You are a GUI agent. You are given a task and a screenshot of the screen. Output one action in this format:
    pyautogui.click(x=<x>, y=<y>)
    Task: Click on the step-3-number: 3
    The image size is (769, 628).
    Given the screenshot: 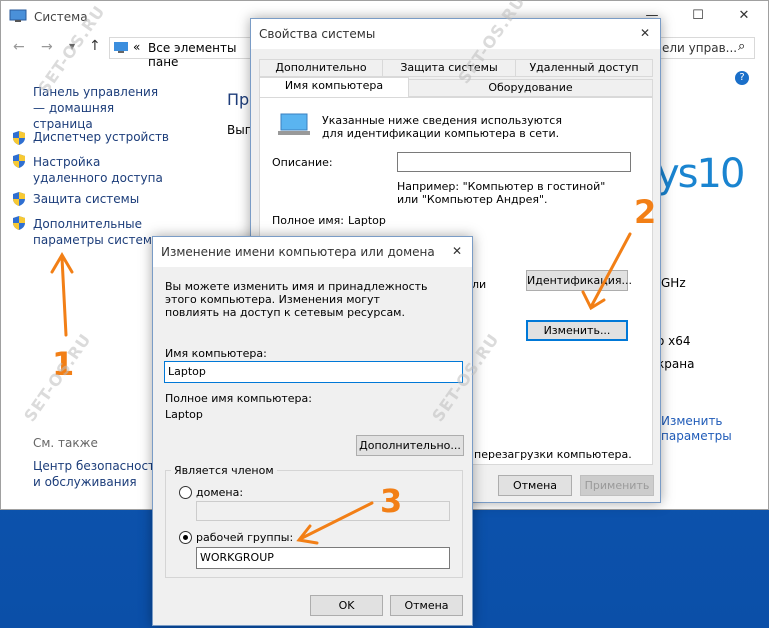 What is the action you would take?
    pyautogui.click(x=391, y=501)
    